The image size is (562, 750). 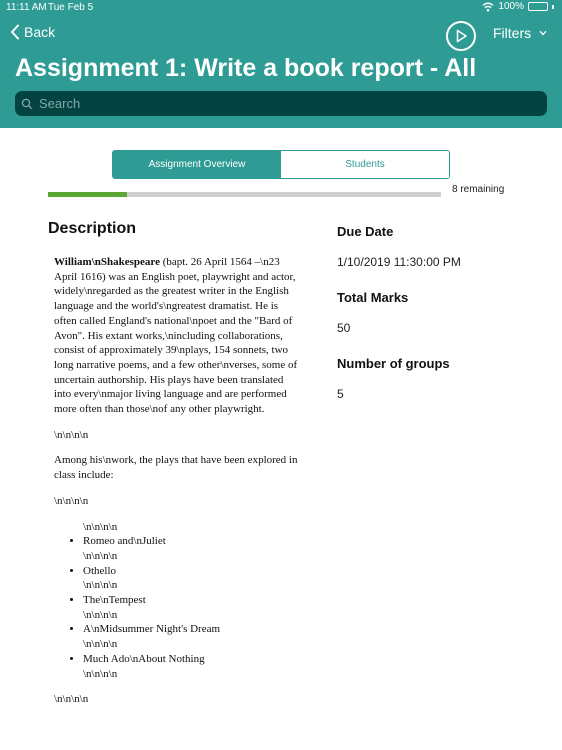 What do you see at coordinates (340, 394) in the screenshot?
I see `groups-value: 5` at bounding box center [340, 394].